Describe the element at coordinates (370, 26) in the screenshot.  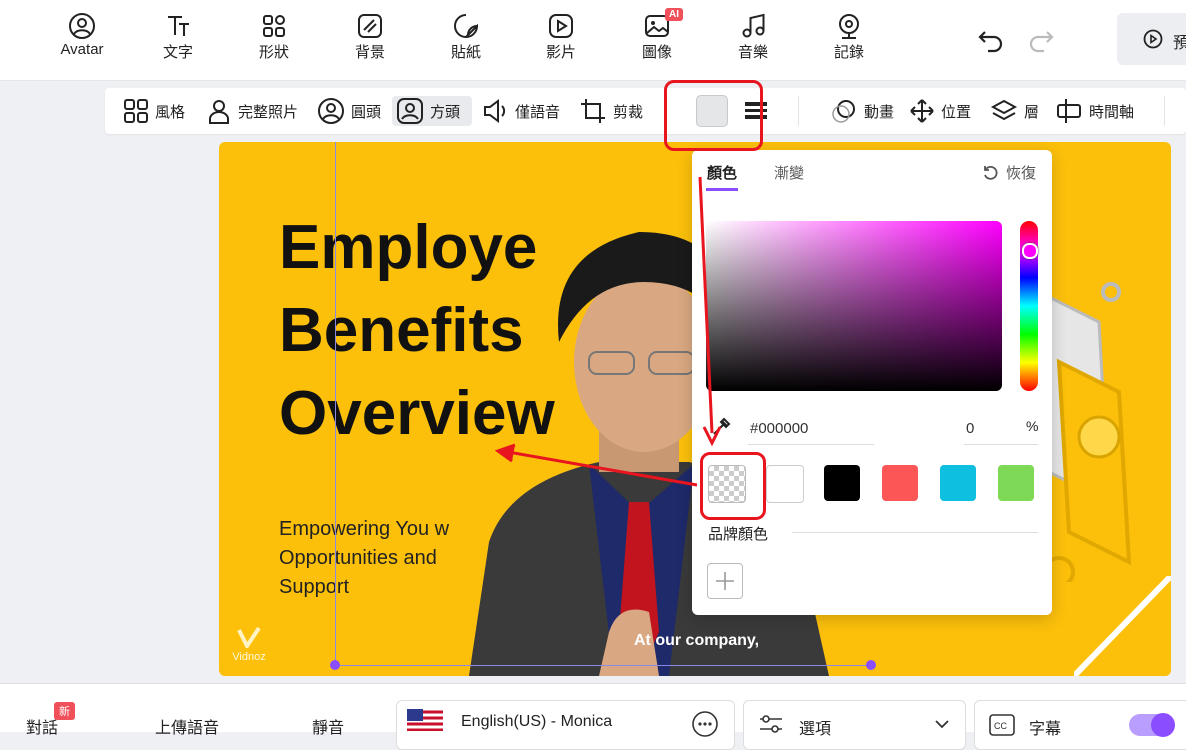
I see `background-icon` at that location.